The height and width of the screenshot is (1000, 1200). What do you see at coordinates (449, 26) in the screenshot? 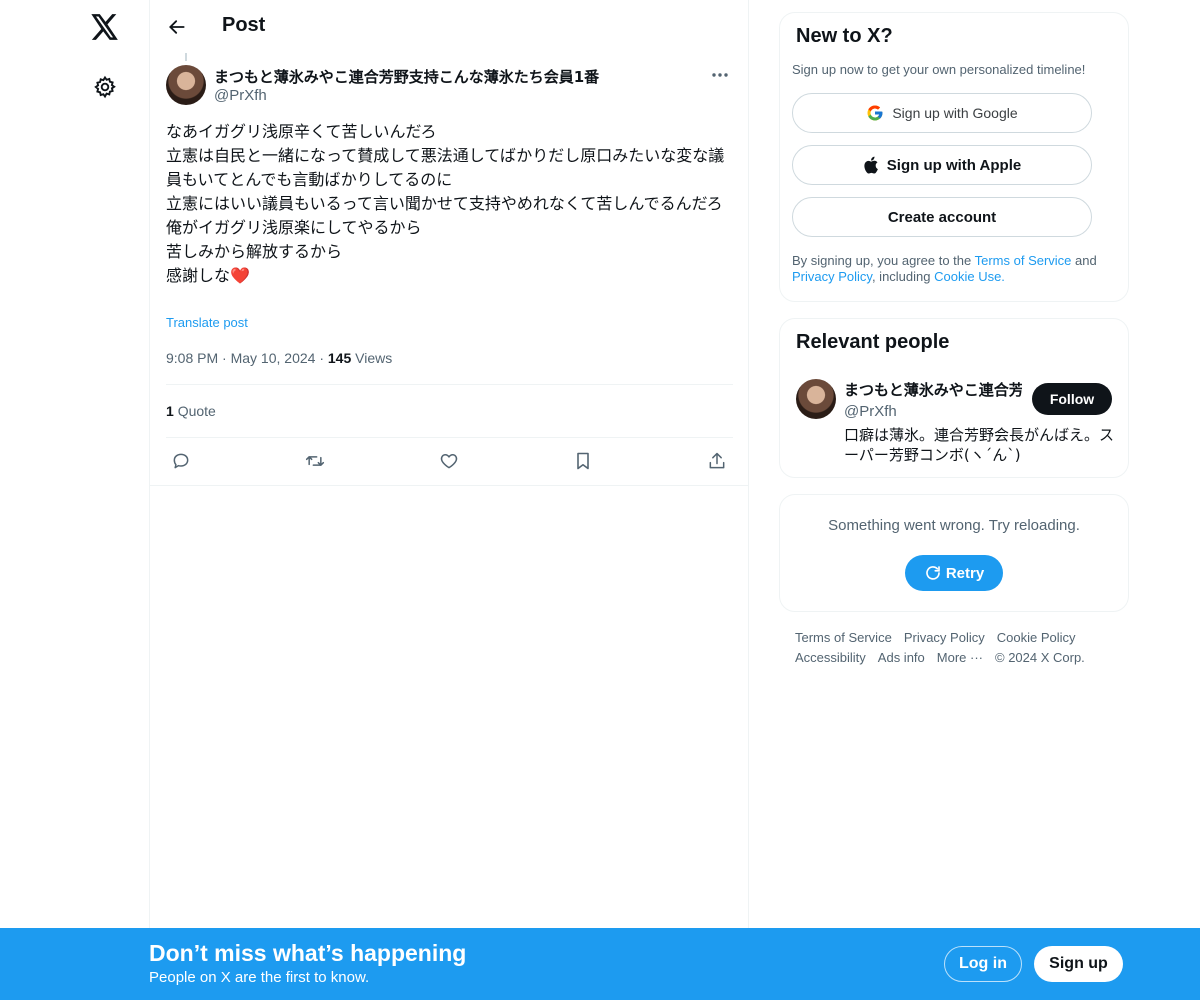
I see `post-header: Post` at bounding box center [449, 26].